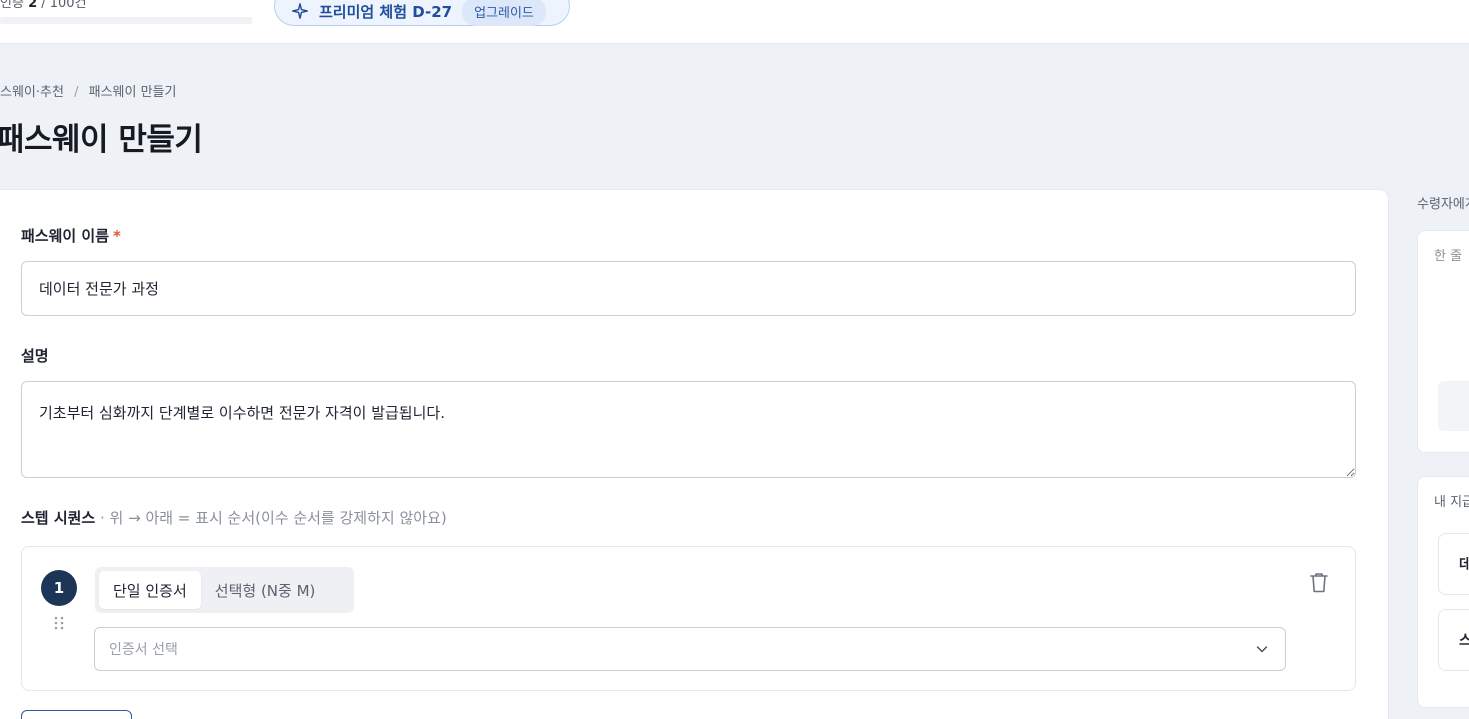 The image size is (1469, 719). I want to click on step-sequence-label: 스텝 시퀀스 · 위 → 아래 = 표시 순서(이수 순서를 강제하지 않아요), so click(234, 517).